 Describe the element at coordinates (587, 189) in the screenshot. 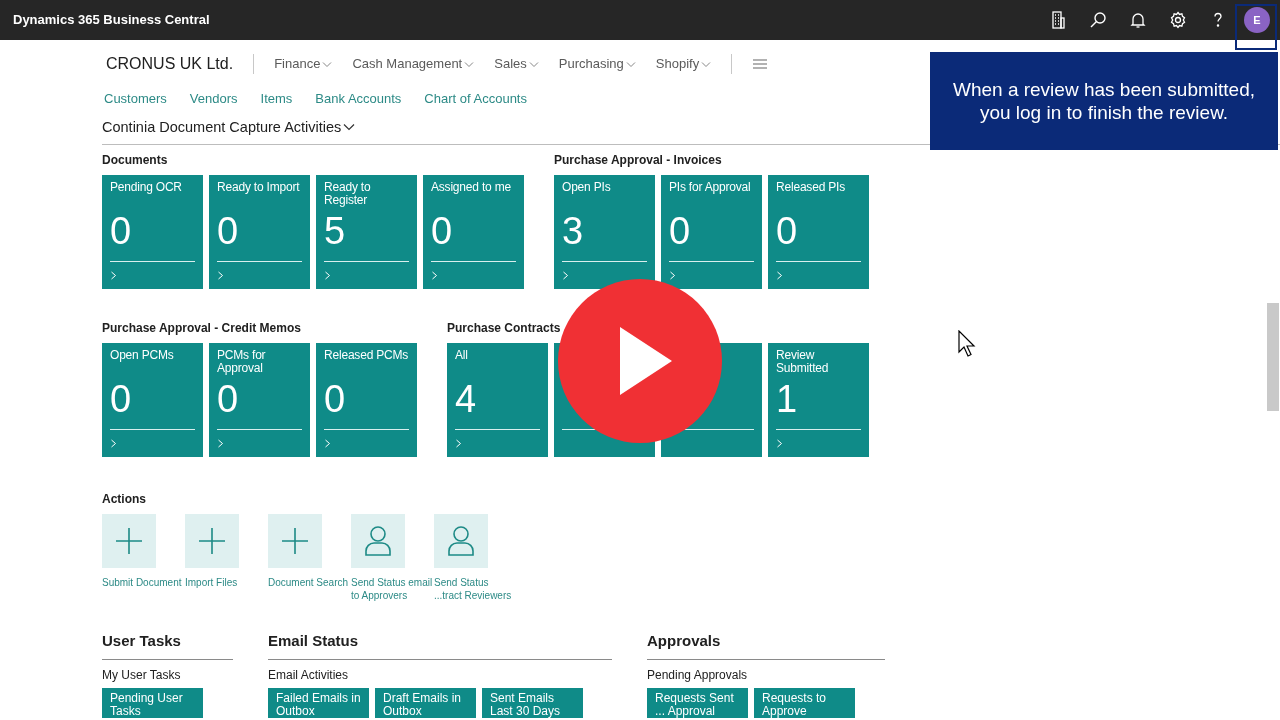

I see `tile-label: Open PIs` at that location.